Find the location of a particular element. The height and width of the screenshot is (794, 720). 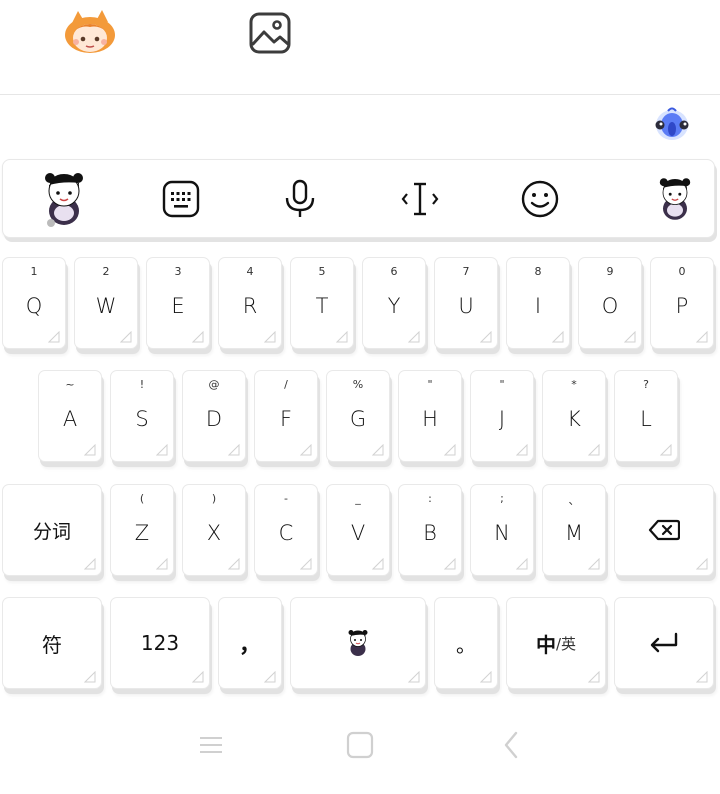

key-hint: - is located at coordinates (286, 498).